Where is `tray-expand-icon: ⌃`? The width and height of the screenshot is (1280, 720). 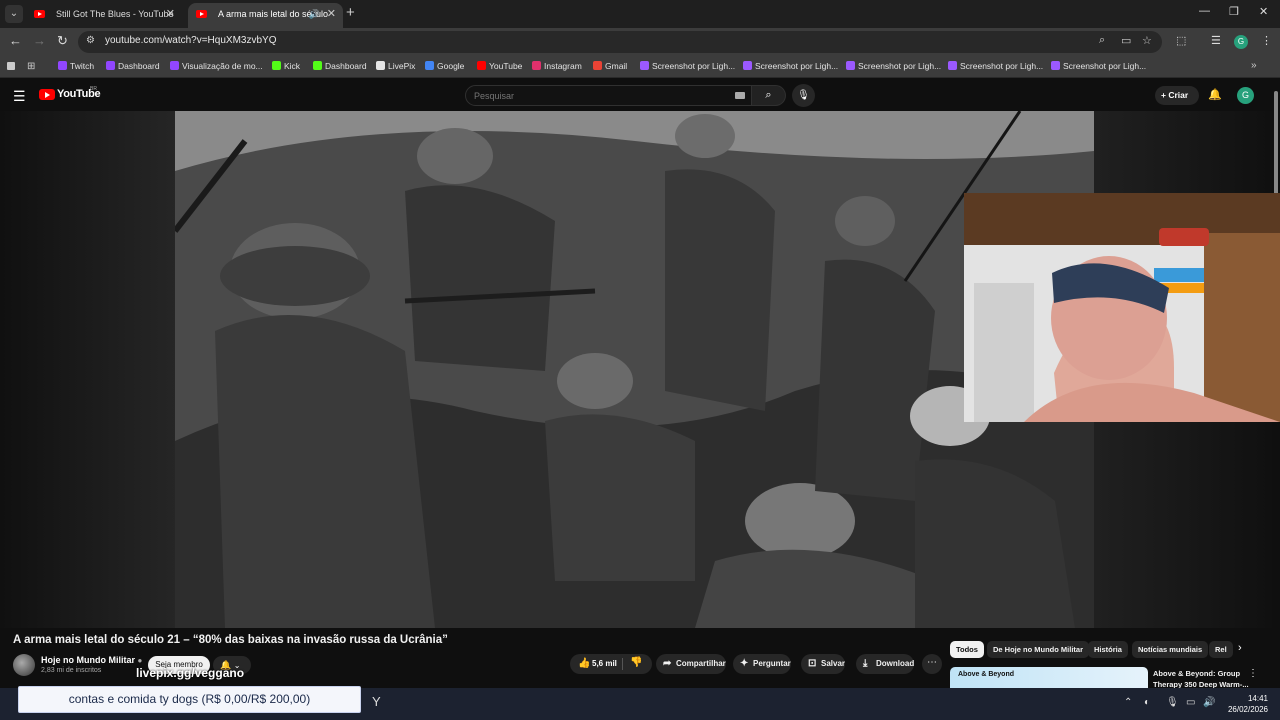 tray-expand-icon: ⌃ is located at coordinates (1128, 702).